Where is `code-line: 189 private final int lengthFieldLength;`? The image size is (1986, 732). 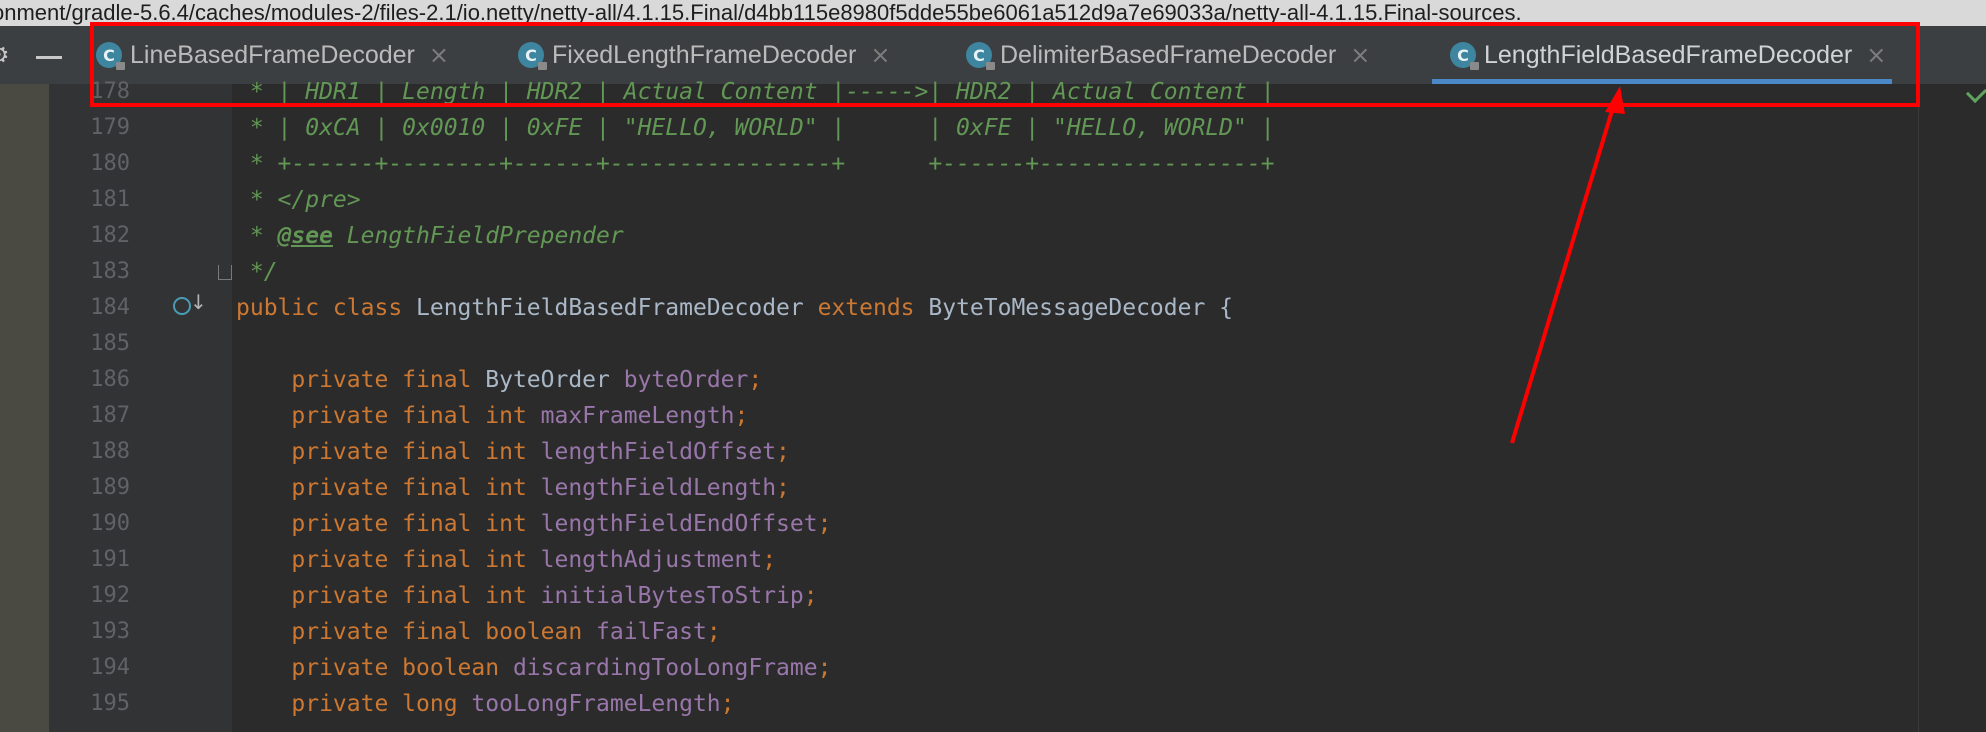 code-line: 189 private final int lengthFieldLength; is located at coordinates (993, 488).